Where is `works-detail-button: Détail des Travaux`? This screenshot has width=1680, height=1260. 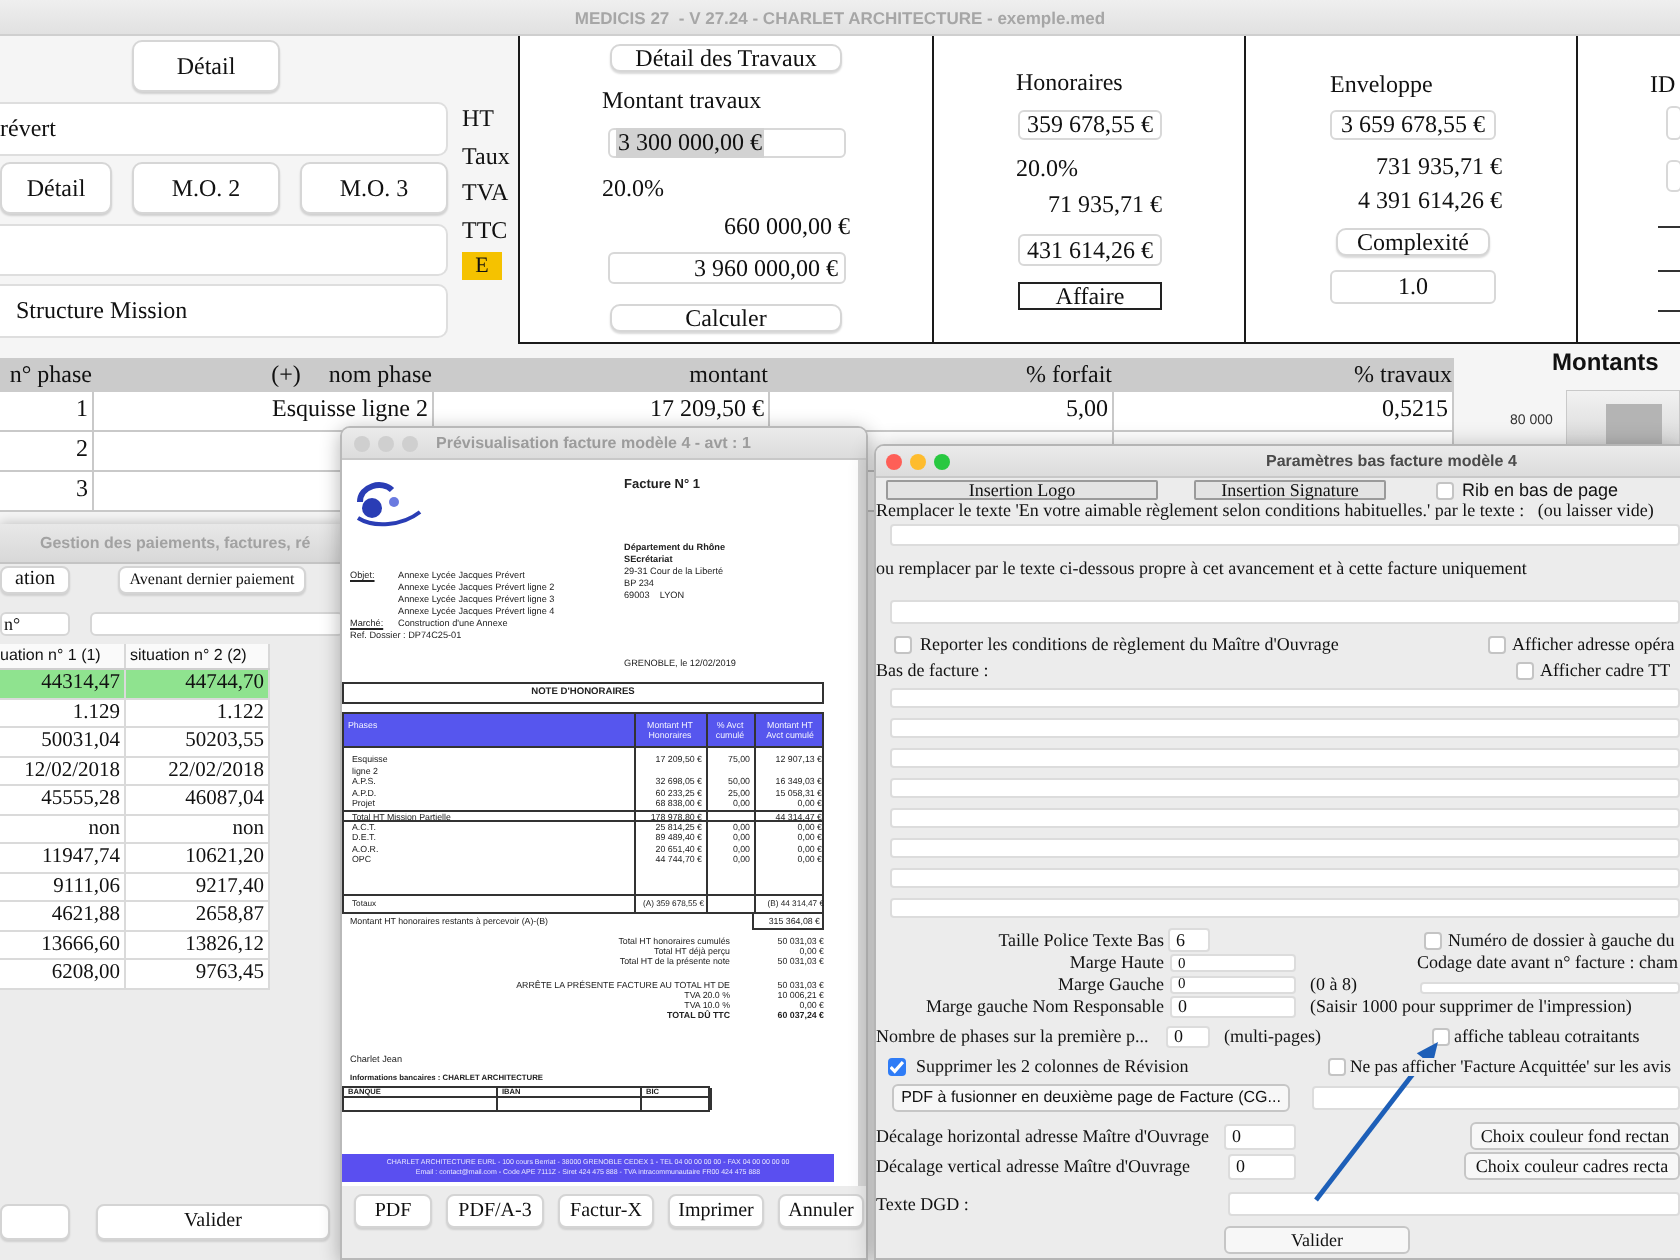 works-detail-button: Détail des Travaux is located at coordinates (726, 58).